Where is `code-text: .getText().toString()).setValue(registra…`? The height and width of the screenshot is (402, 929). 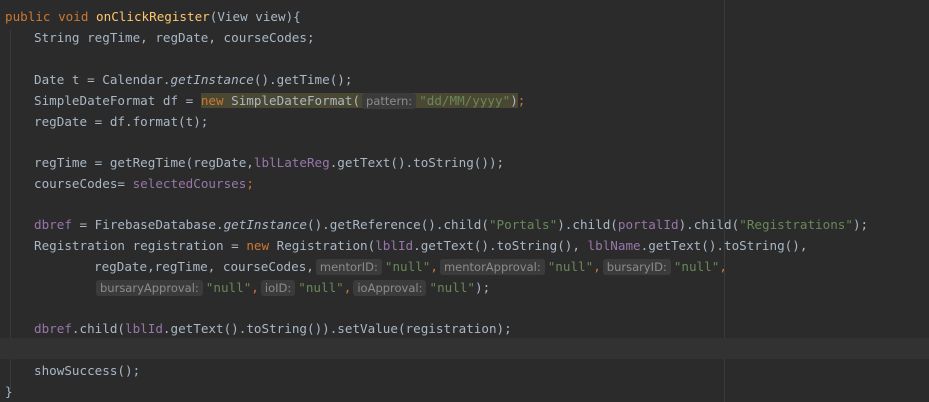 code-text: .getText().toString()).setValue(registra… is located at coordinates (337, 328).